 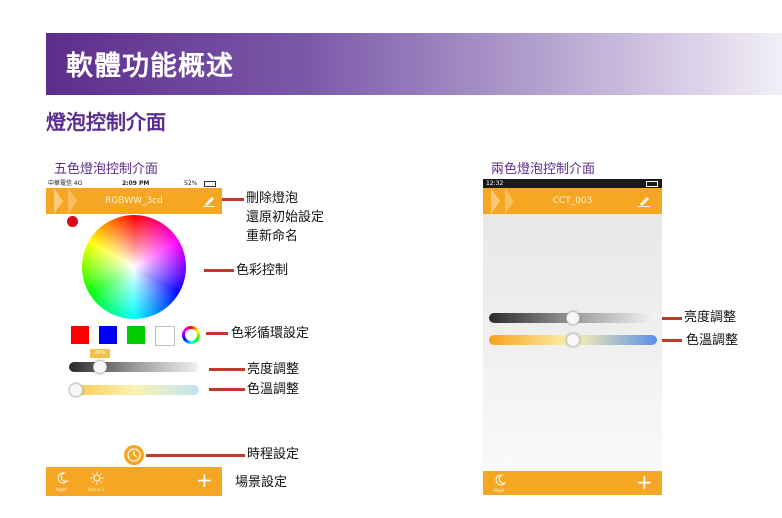 What do you see at coordinates (65, 183) in the screenshot?
I see `status-carrier: 中華電信 4G` at bounding box center [65, 183].